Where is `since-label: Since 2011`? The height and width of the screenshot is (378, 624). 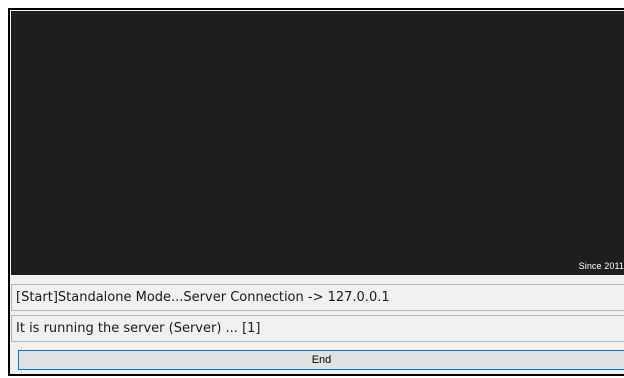 since-label: Since 2011 is located at coordinates (601, 266).